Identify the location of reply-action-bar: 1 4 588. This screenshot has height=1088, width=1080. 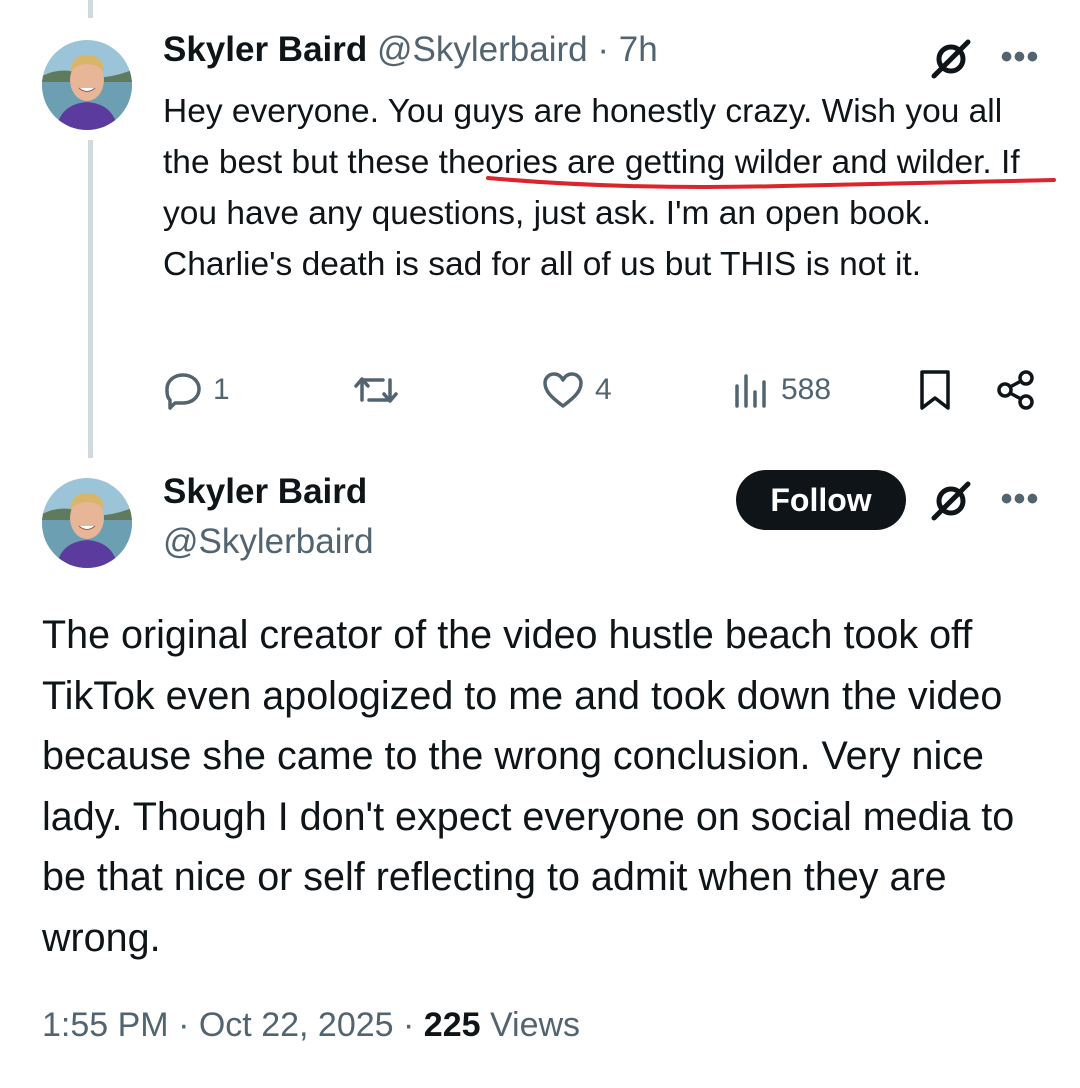
(603, 390).